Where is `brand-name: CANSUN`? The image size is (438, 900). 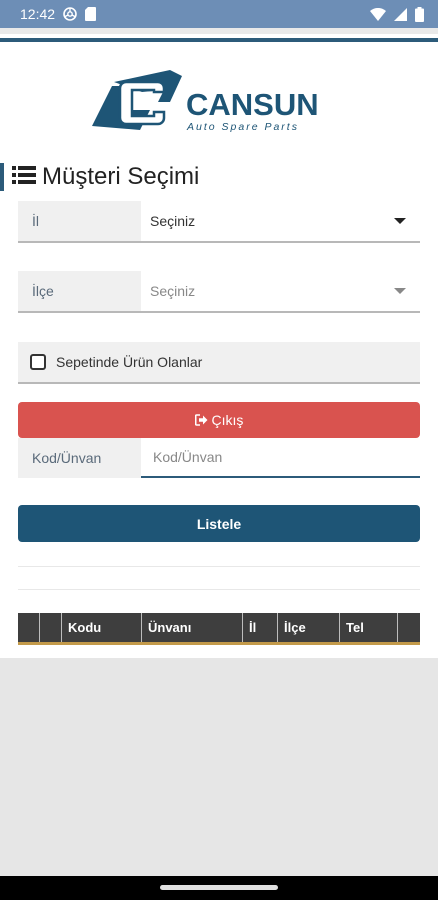
brand-name: CANSUN is located at coordinates (252, 104).